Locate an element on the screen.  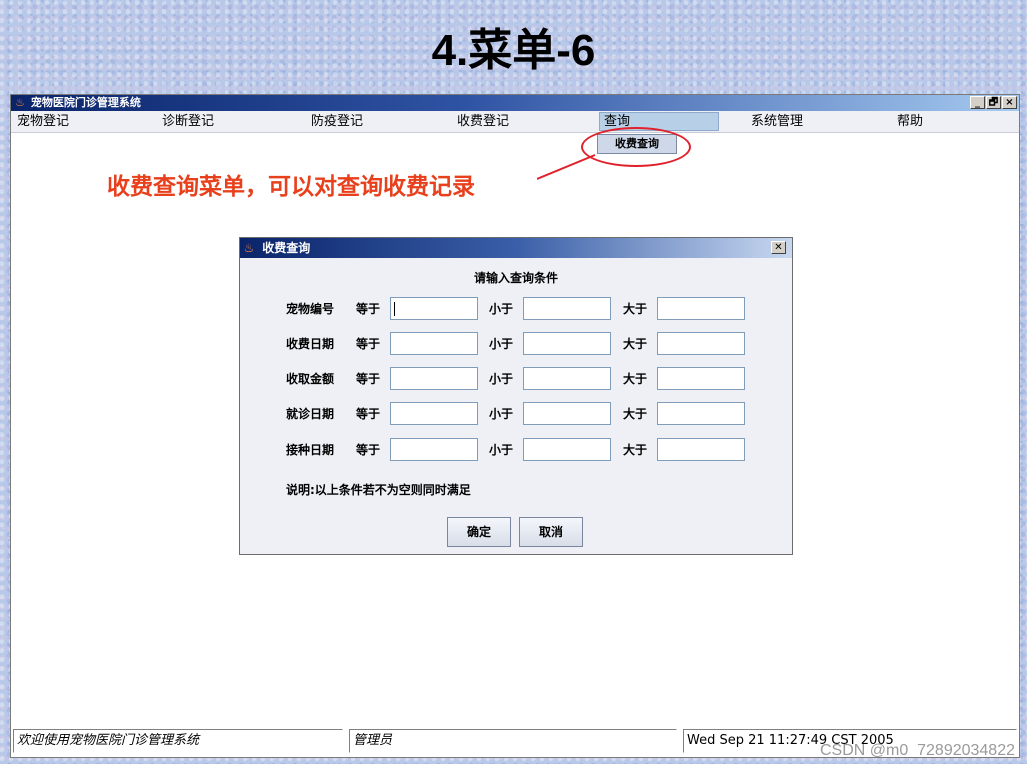
window-titlebar: ♨ 宠物医院门诊管理系统 _ 🗗 × is located at coordinates (515, 103).